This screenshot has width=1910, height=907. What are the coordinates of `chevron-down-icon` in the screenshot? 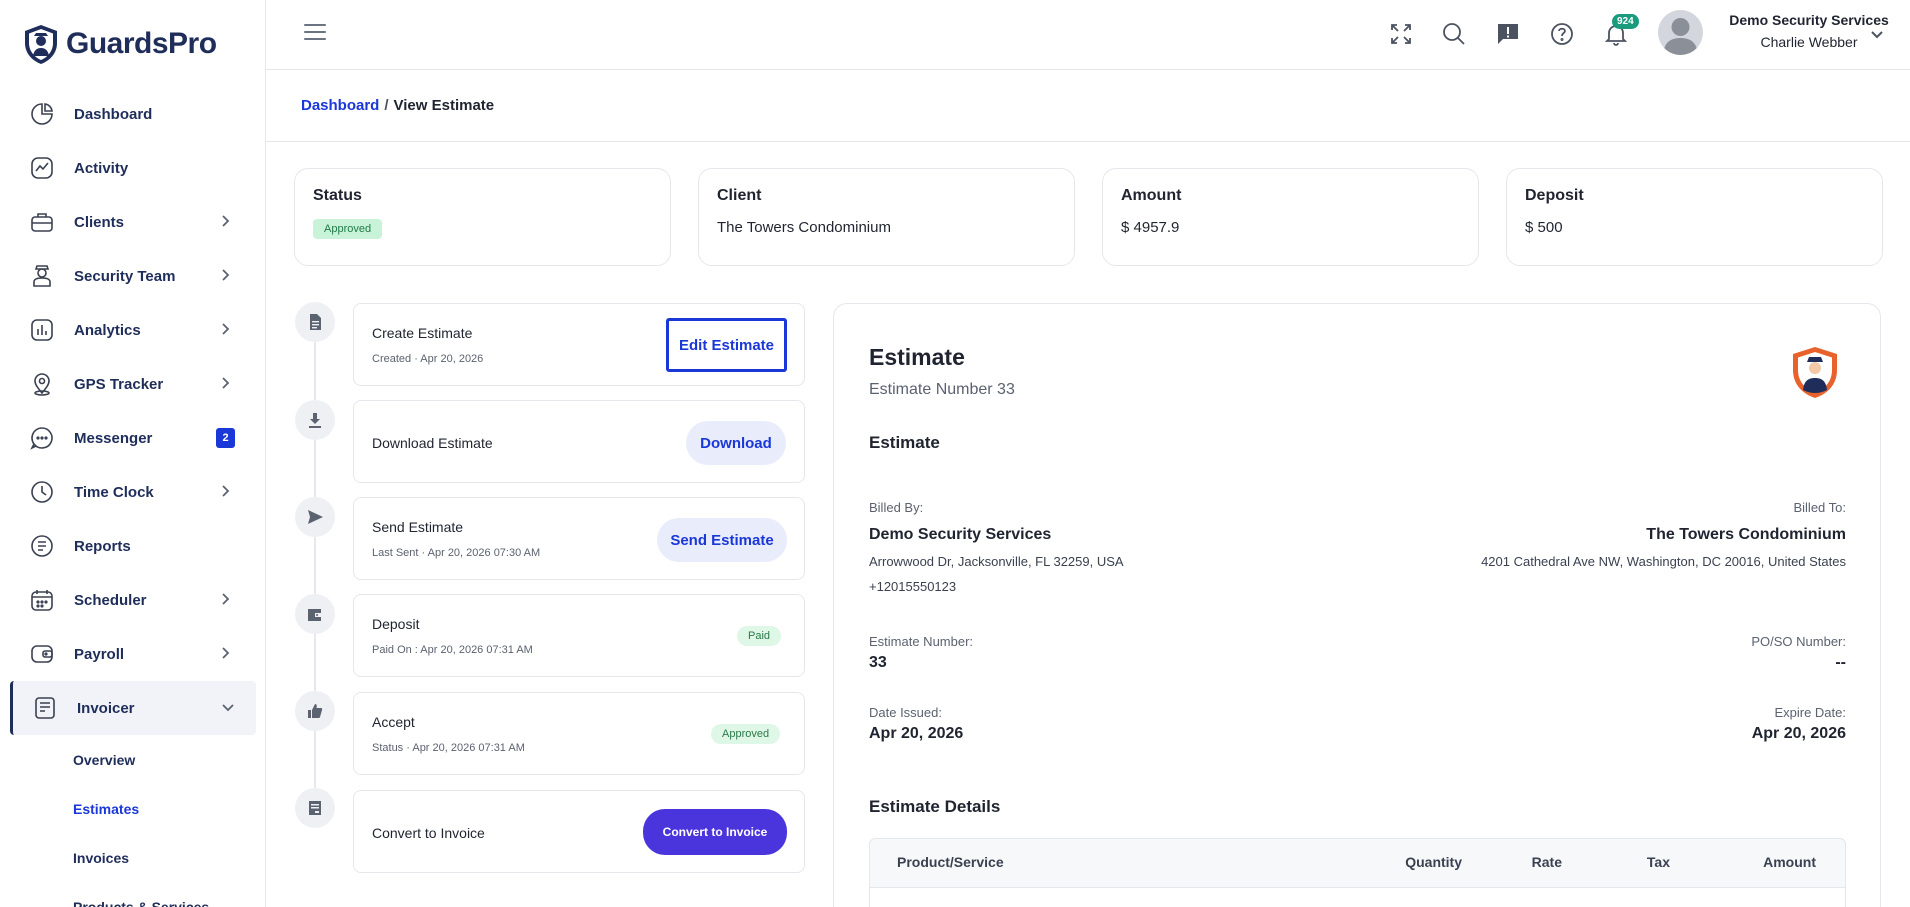 It's located at (1877, 34).